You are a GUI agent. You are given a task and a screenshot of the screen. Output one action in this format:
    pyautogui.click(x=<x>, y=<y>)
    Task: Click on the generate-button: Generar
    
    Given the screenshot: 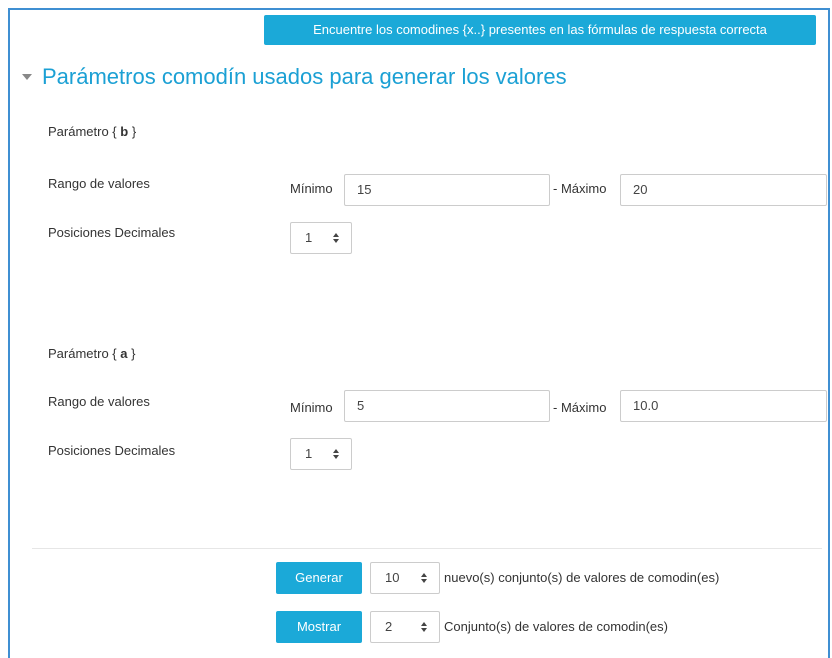 What is the action you would take?
    pyautogui.click(x=319, y=578)
    